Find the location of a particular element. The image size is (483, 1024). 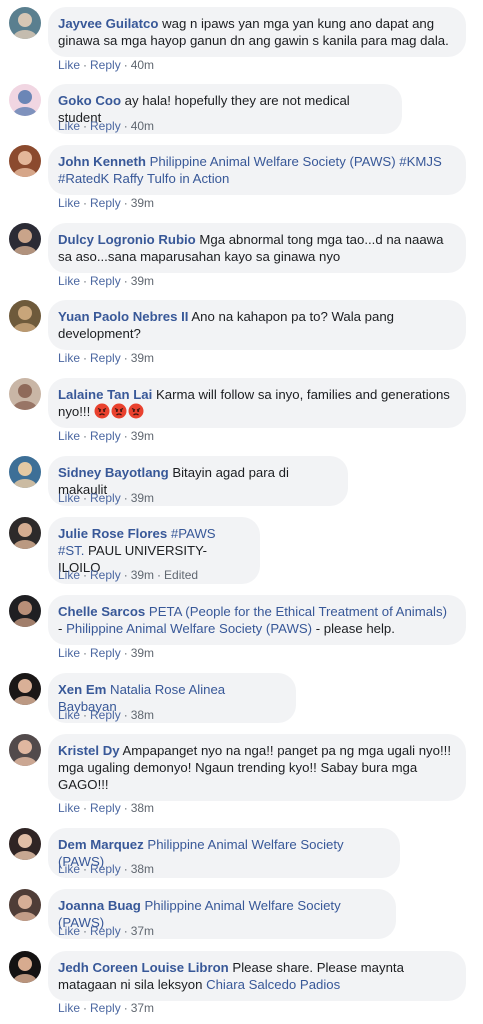

comment-actions: Like · Reply · 40m is located at coordinates (106, 65).